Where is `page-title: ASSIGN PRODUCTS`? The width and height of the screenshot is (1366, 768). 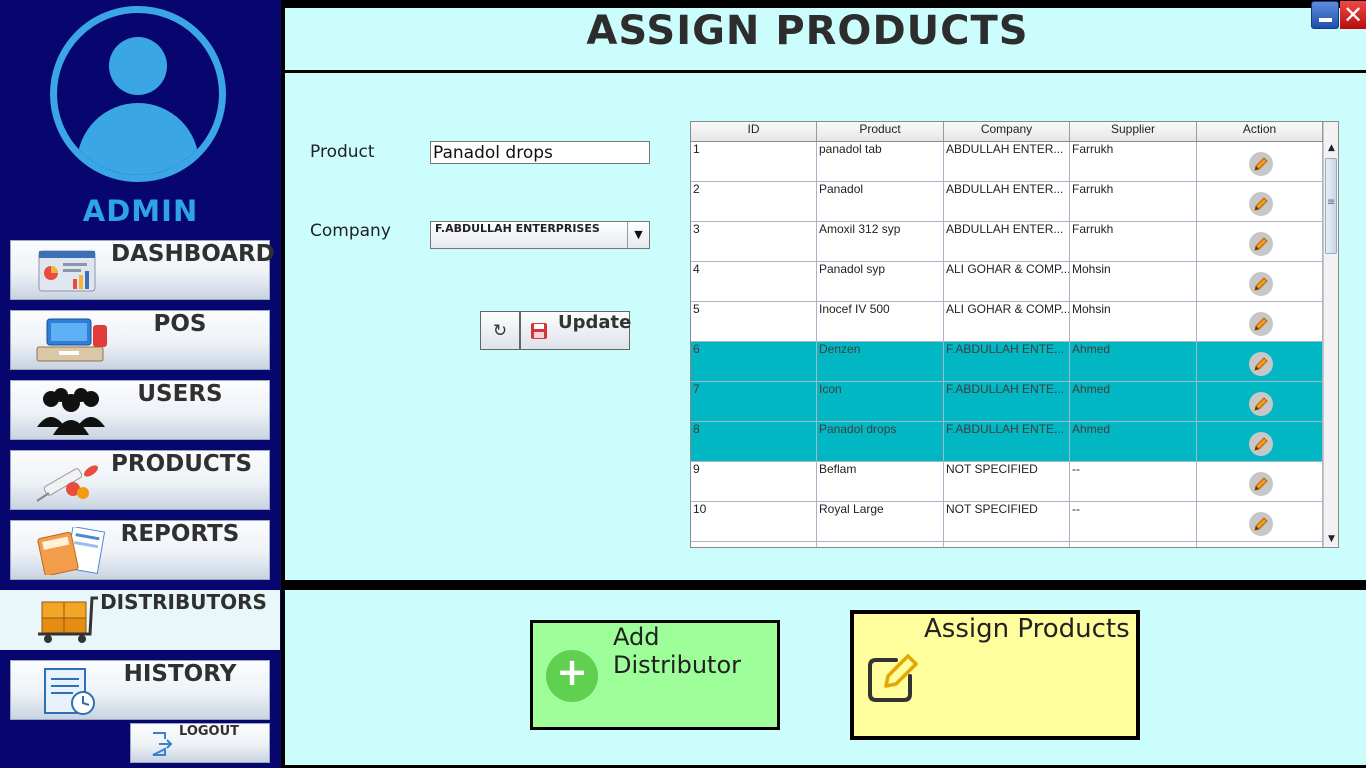
page-title: ASSIGN PRODUCTS is located at coordinates (807, 31).